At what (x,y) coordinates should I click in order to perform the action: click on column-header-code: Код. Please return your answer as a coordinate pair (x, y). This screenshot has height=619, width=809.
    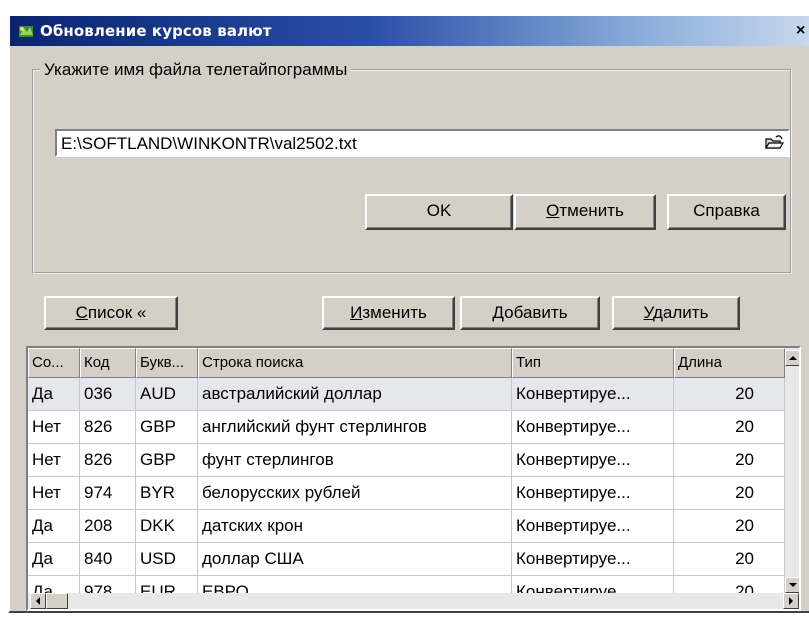
    Looking at the image, I should click on (108, 363).